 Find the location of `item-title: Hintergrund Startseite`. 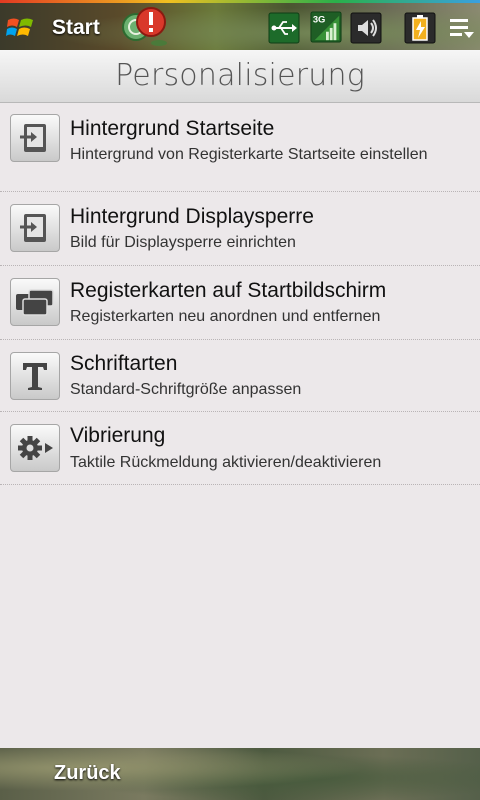

item-title: Hintergrund Startseite is located at coordinates (172, 128).